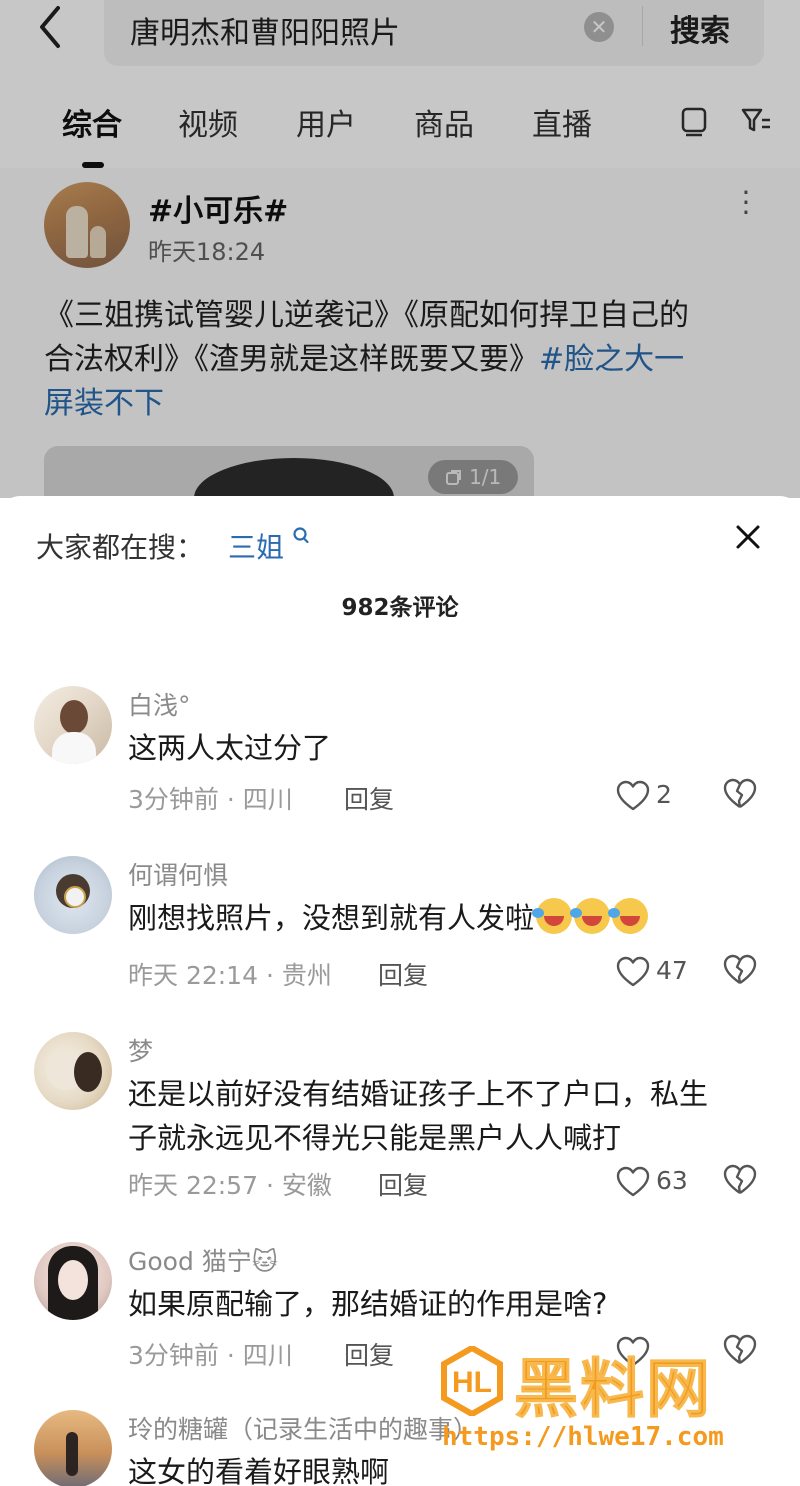 The width and height of the screenshot is (800, 1486). What do you see at coordinates (306, 975) in the screenshot?
I see `comment-location: 贵州` at bounding box center [306, 975].